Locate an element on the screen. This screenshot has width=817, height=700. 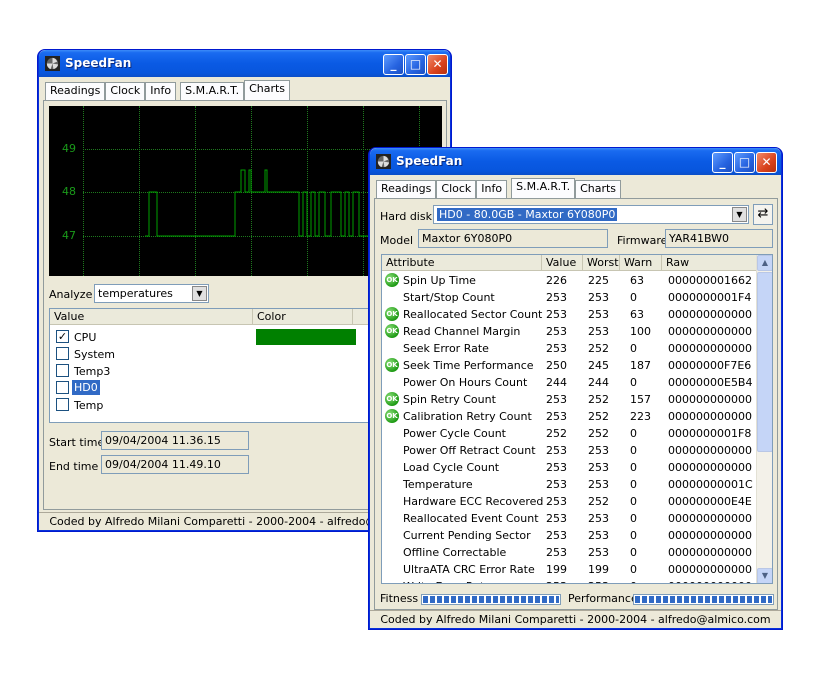
analyze-select: temperatures ▼ is located at coordinates (151, 293).